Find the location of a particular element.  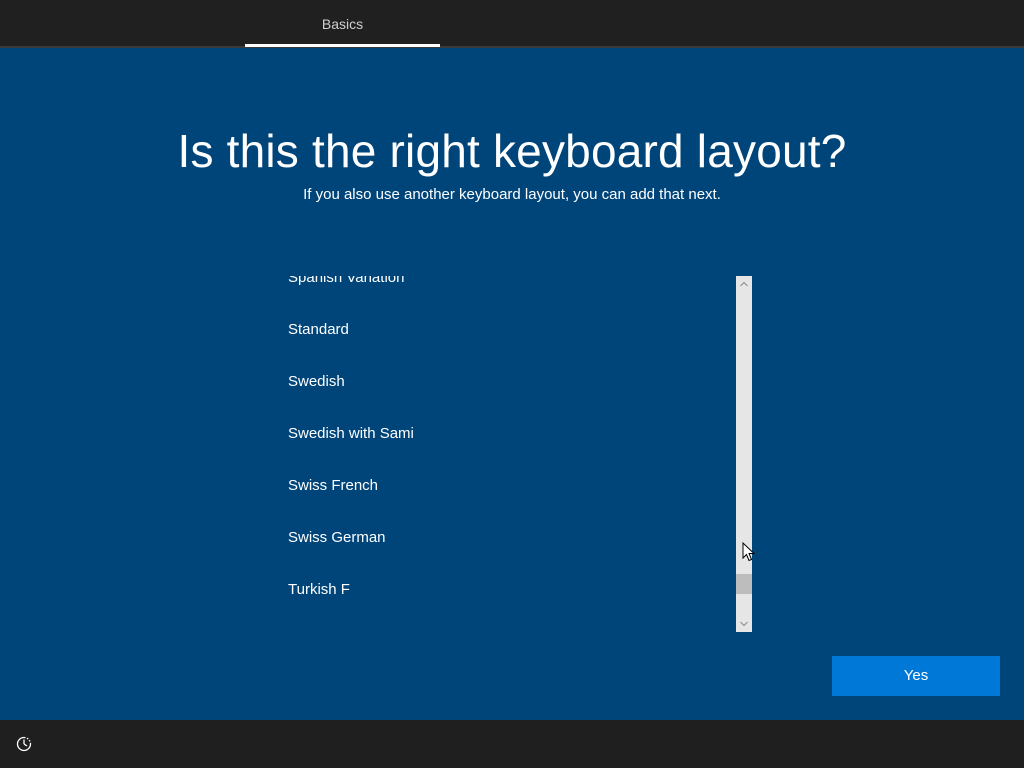

list-item: Spanish Variation is located at coordinates (346, 283).